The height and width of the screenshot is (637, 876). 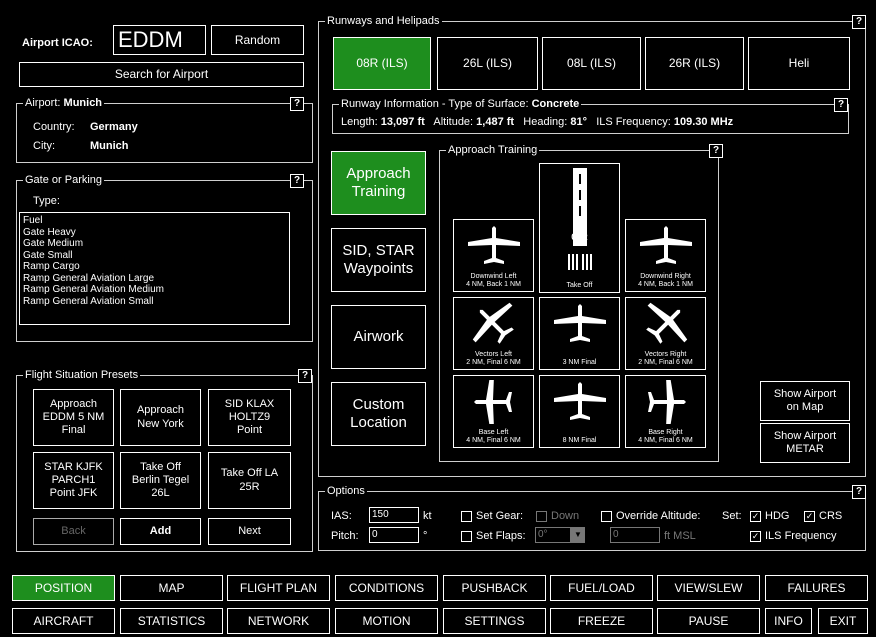 What do you see at coordinates (665, 358) in the screenshot?
I see `tile-caption: Vectors Right 2 NM, Final 6 NM` at bounding box center [665, 358].